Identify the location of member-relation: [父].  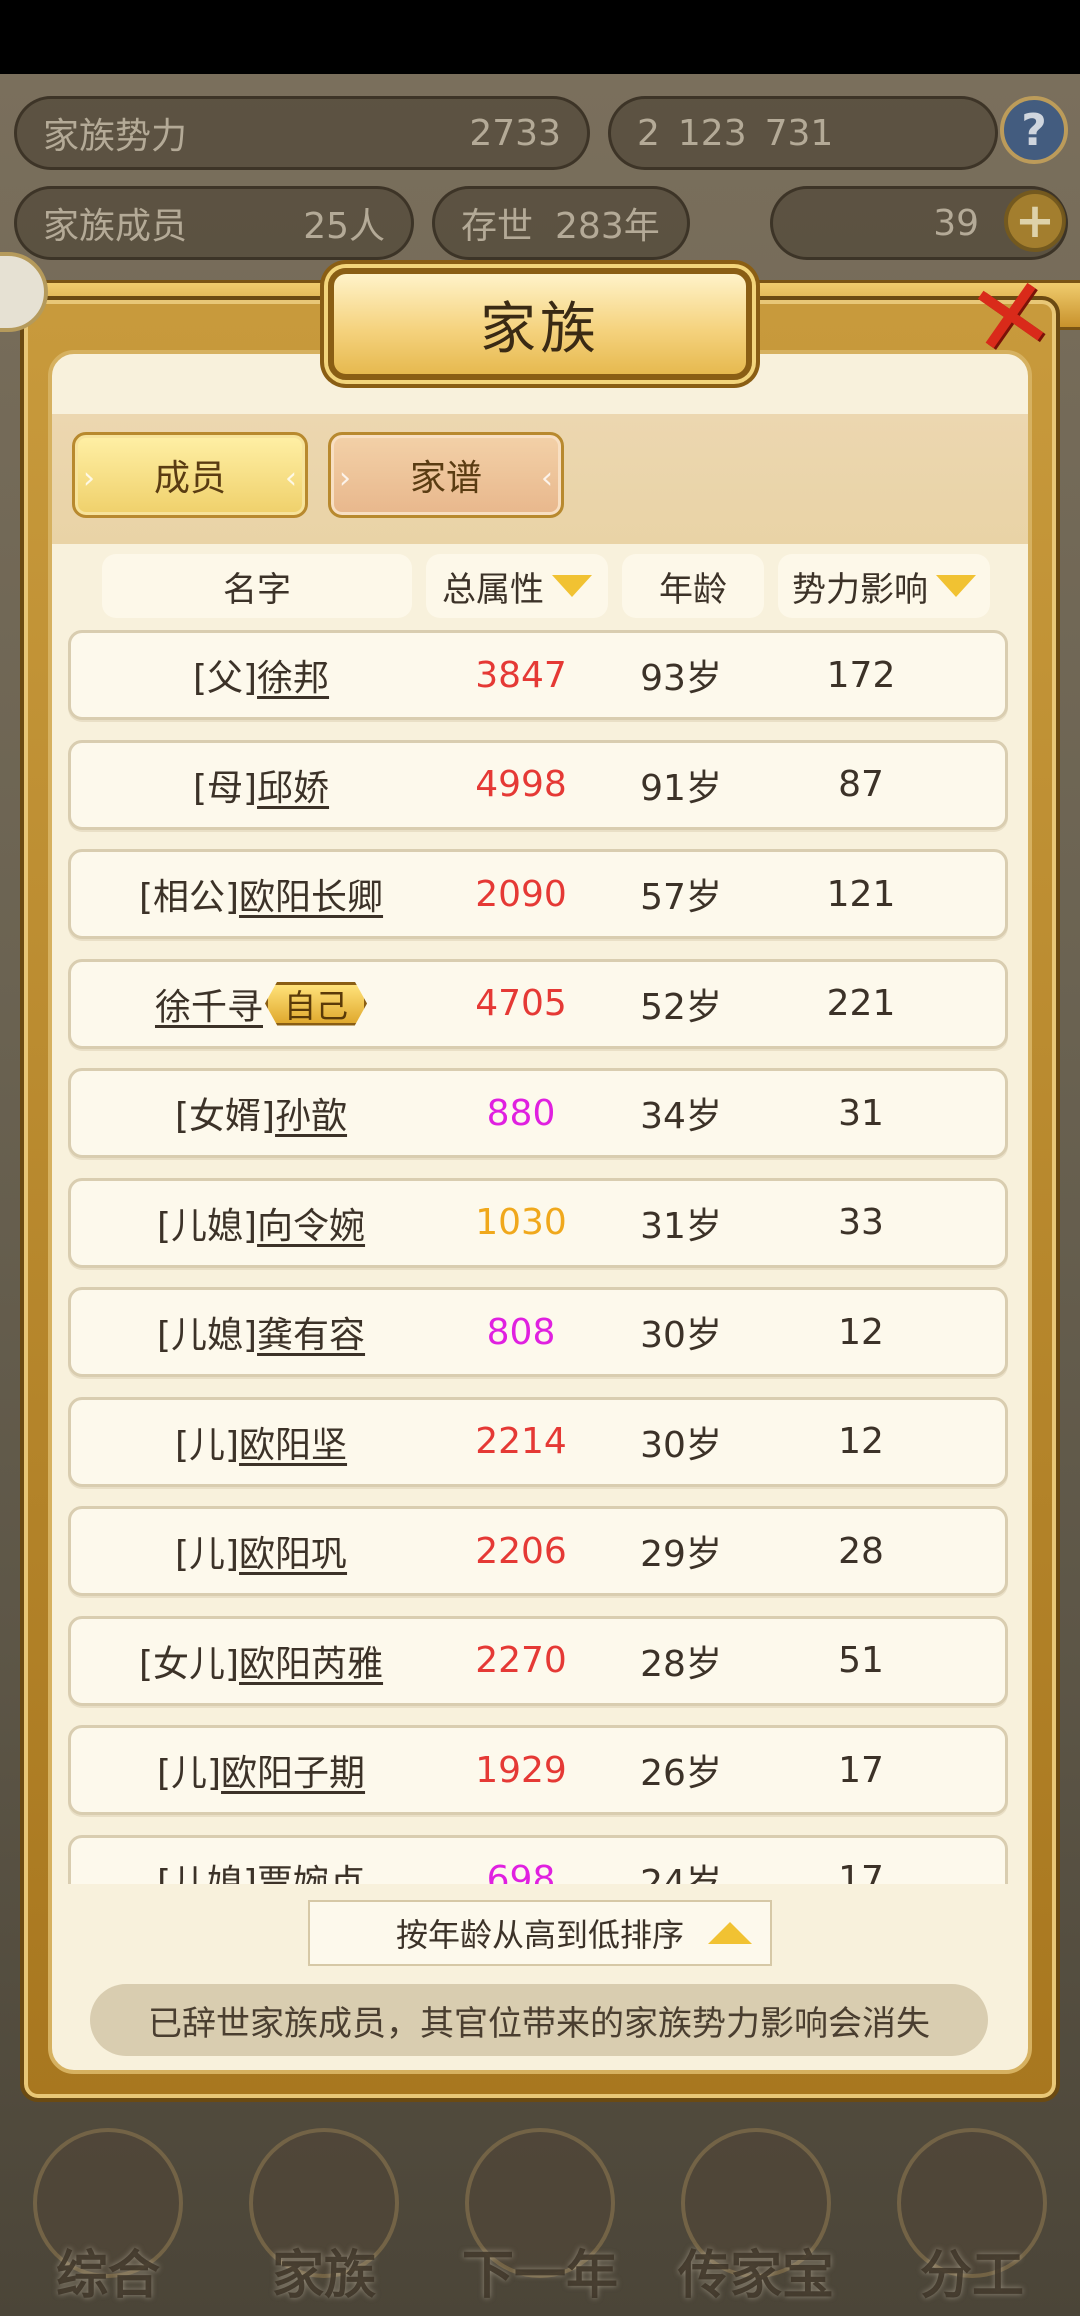
(225, 678).